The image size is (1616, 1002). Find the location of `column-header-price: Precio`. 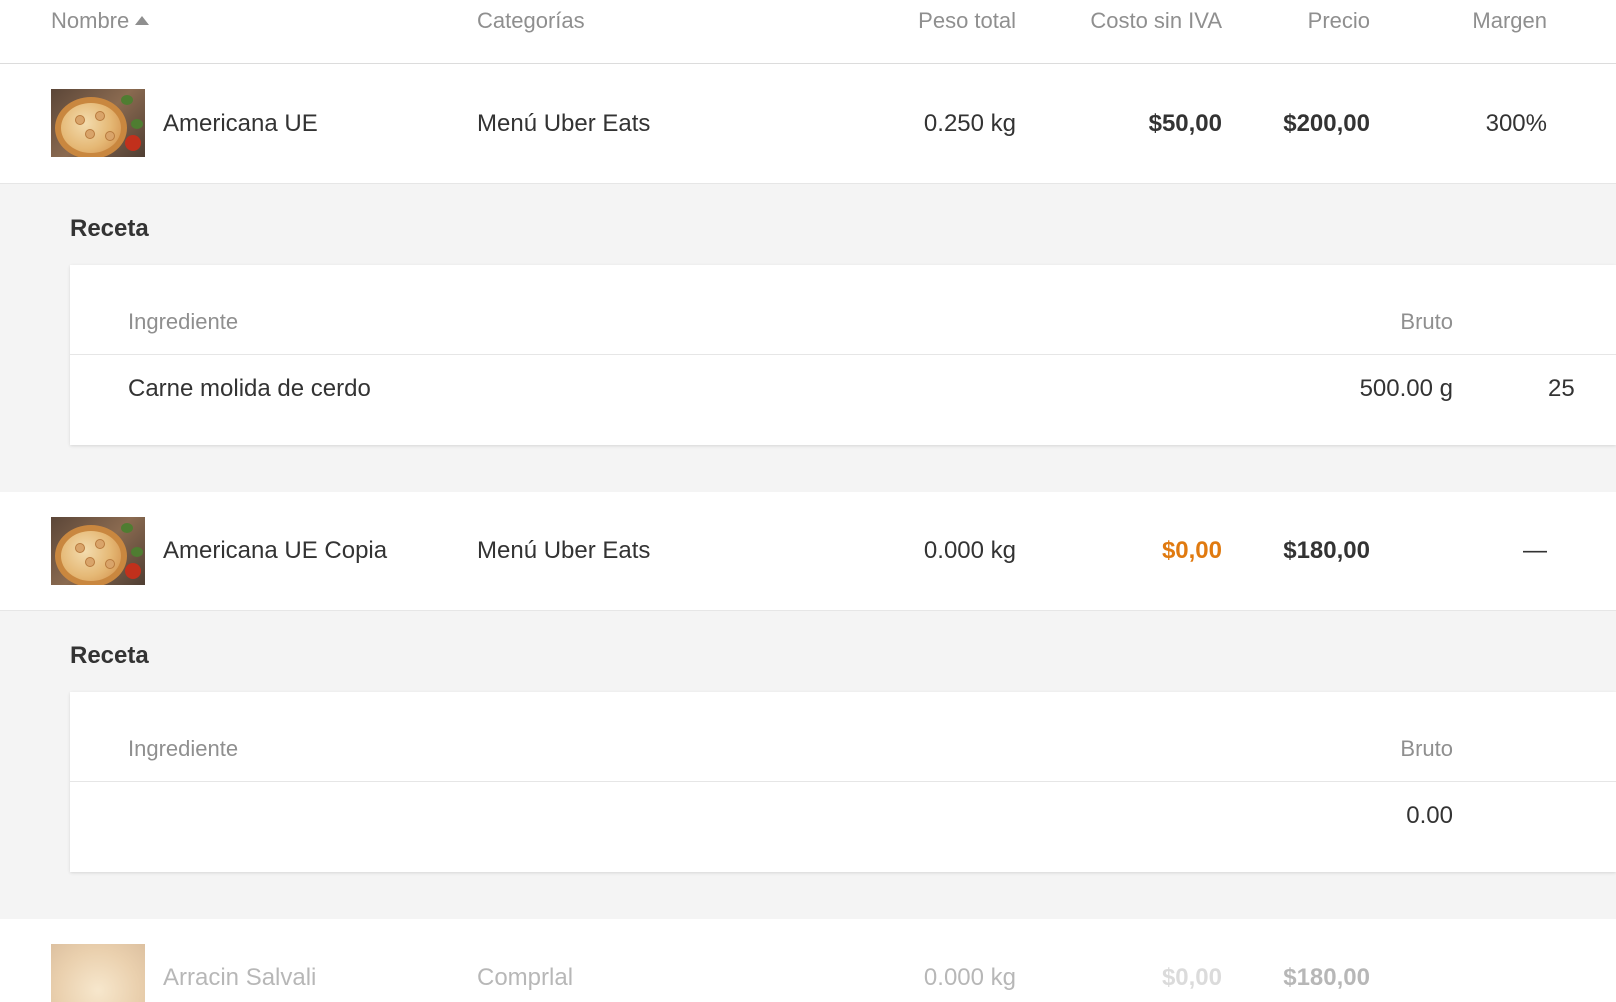

column-header-price: Precio is located at coordinates (1310, 21).